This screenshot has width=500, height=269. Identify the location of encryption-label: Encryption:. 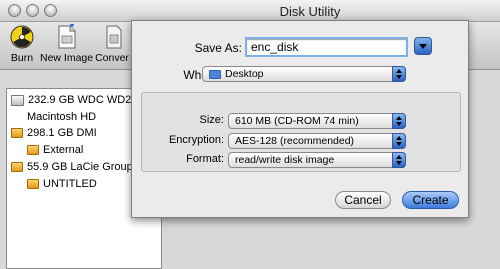
(196, 140).